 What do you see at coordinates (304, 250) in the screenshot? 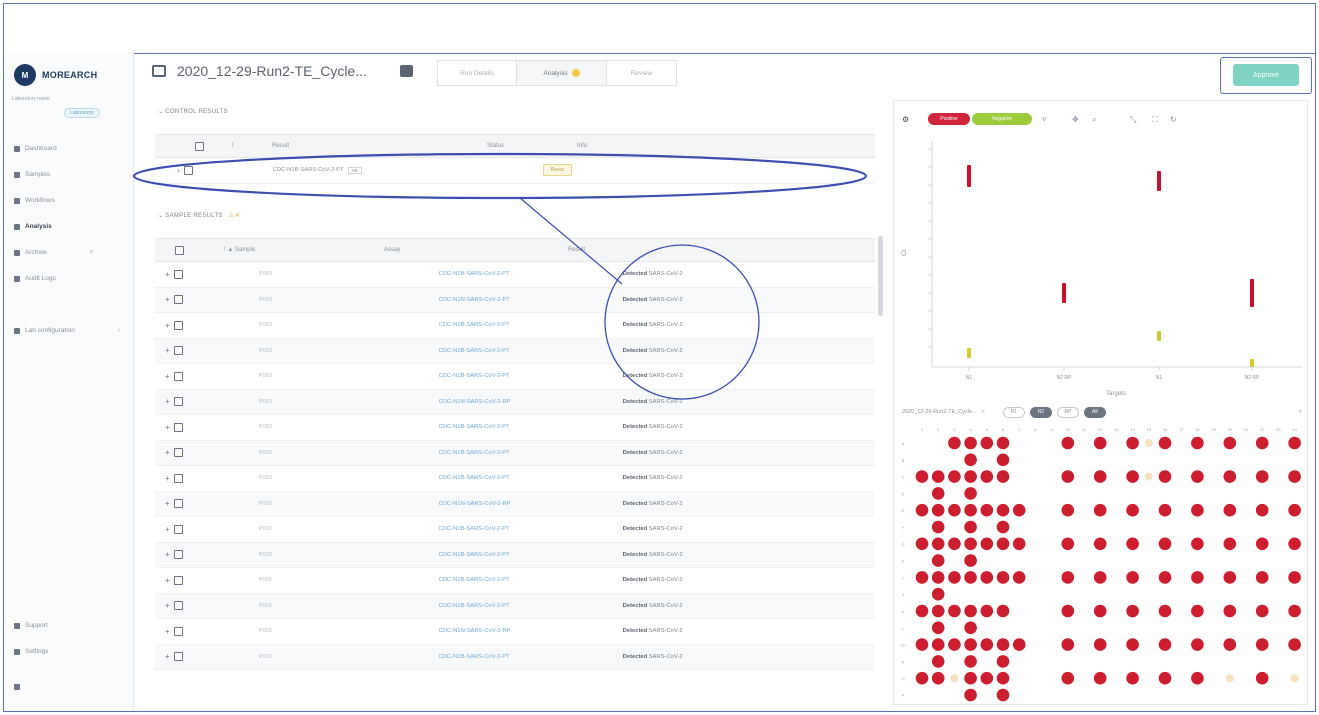
I see `column-sample: ! ▲ Sample` at bounding box center [304, 250].